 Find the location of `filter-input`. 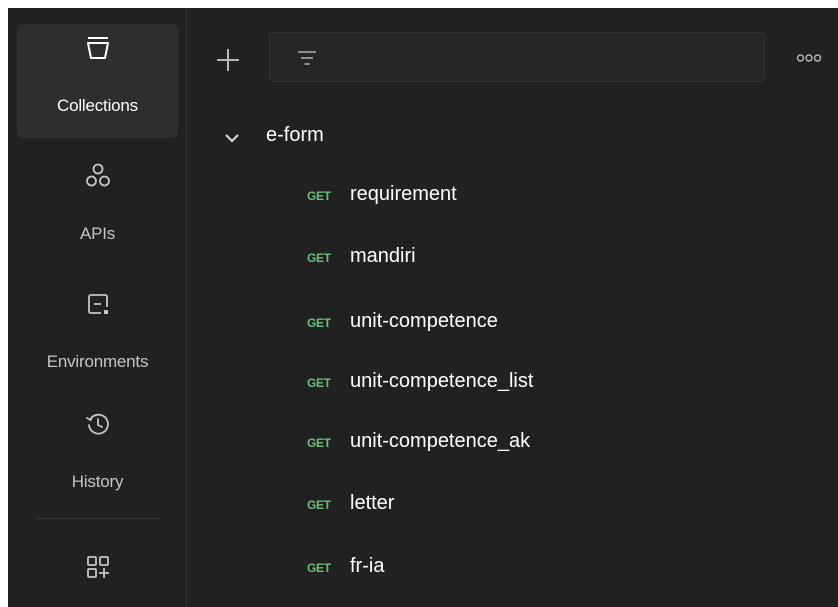

filter-input is located at coordinates (517, 57).